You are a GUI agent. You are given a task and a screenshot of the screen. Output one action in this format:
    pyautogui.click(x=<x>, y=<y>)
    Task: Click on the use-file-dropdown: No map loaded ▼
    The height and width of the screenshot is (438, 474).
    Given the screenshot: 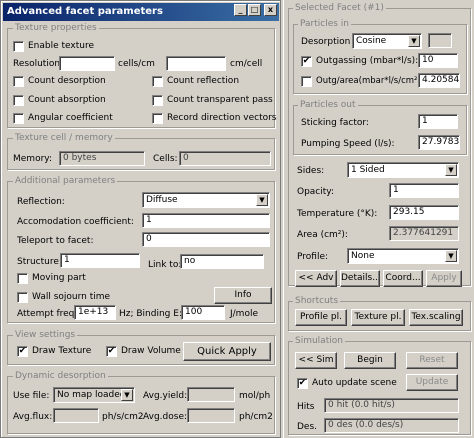 What is the action you would take?
    pyautogui.click(x=94, y=395)
    